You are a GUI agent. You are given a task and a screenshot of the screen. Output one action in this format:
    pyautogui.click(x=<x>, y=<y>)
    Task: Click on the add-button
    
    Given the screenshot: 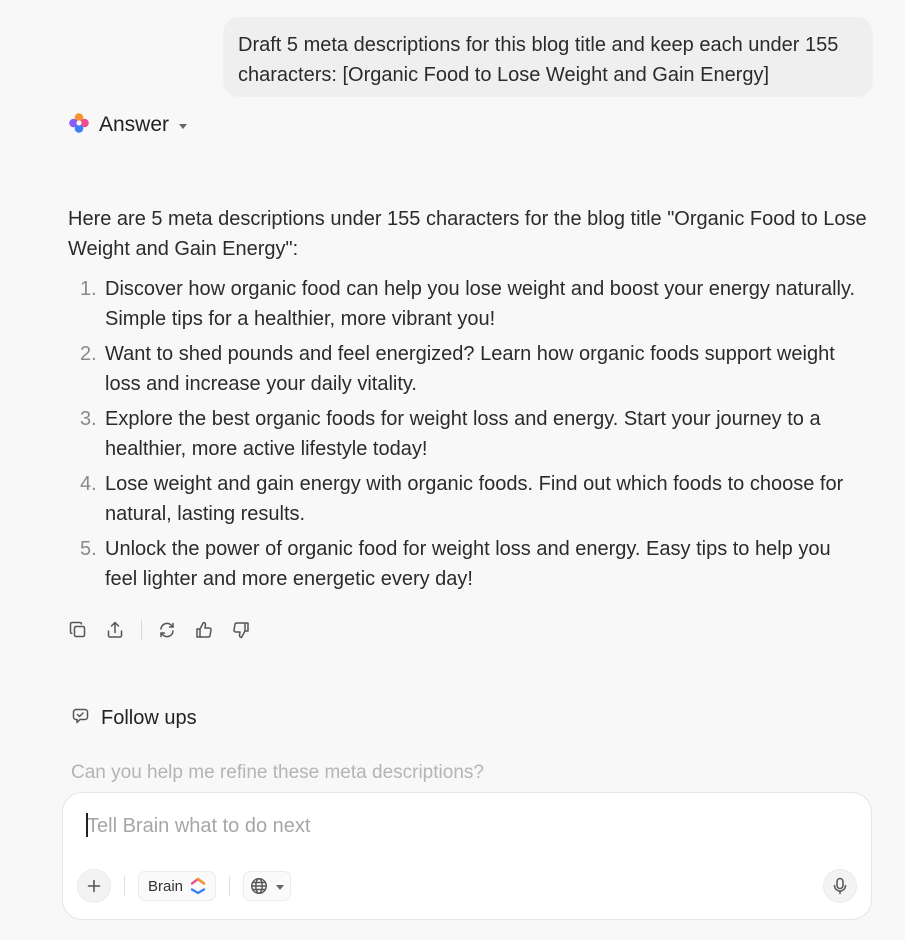 What is the action you would take?
    pyautogui.click(x=94, y=886)
    